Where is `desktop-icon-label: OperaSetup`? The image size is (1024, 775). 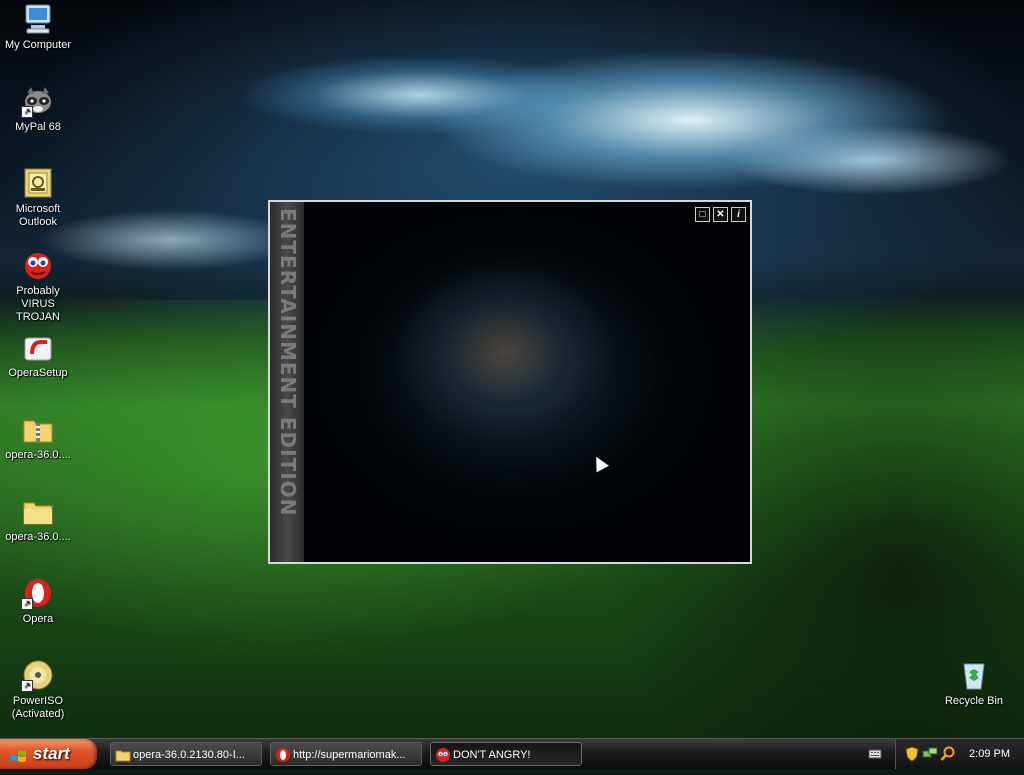
desktop-icon-label: OperaSetup is located at coordinates (38, 373).